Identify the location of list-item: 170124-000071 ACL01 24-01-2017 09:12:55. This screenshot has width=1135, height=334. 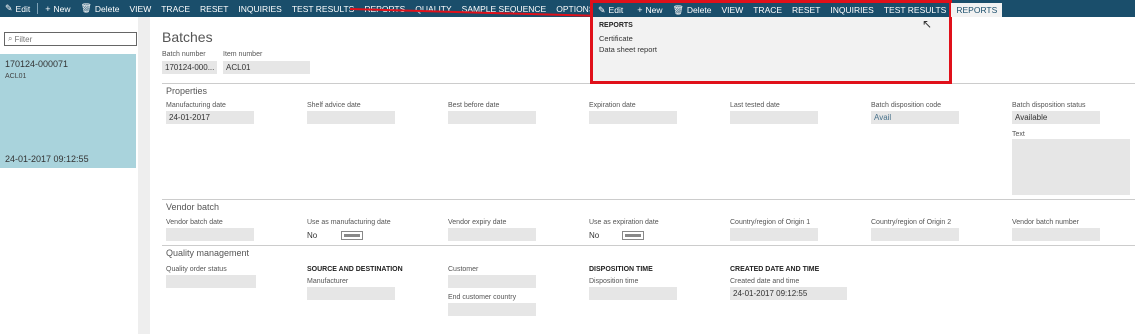
(68, 111).